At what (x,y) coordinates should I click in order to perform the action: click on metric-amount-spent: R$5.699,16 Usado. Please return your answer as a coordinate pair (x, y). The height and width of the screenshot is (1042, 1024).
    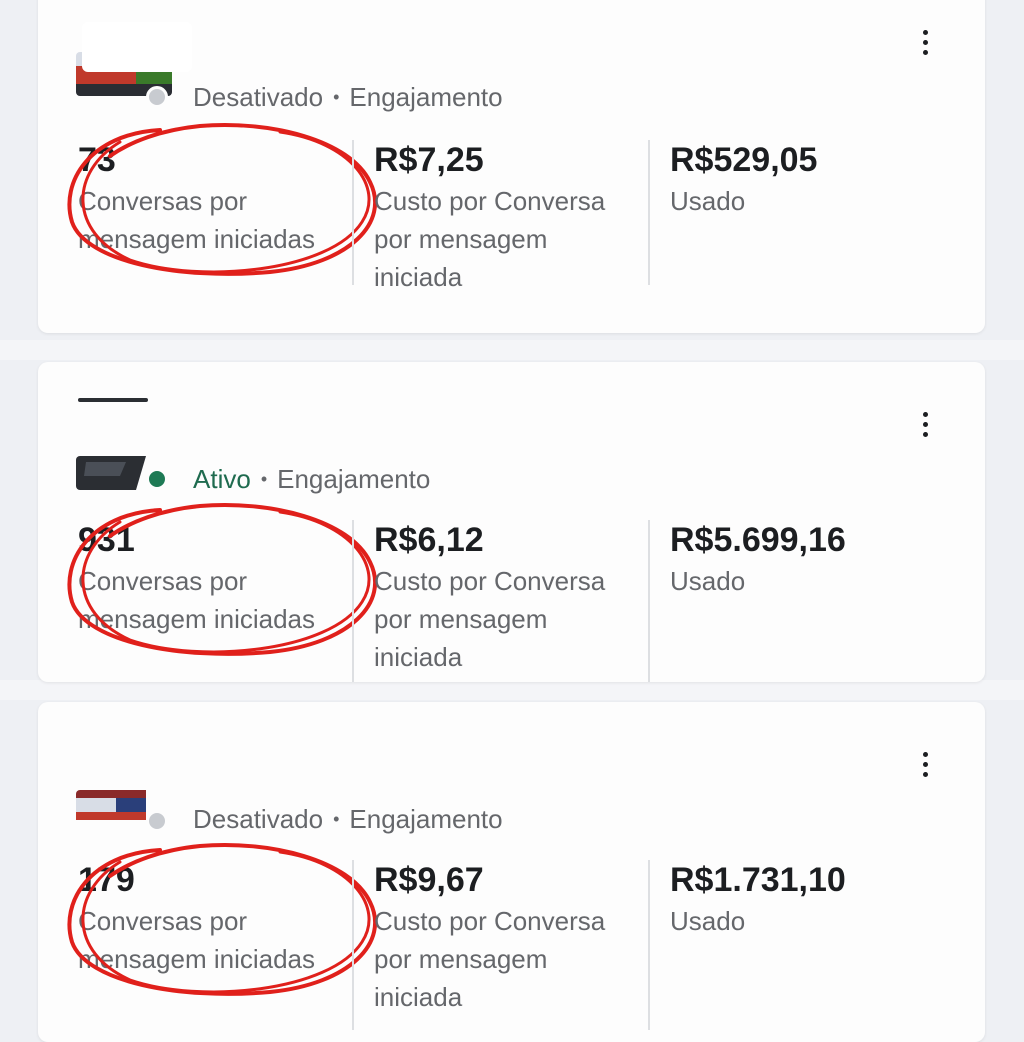
    Looking at the image, I should click on (758, 560).